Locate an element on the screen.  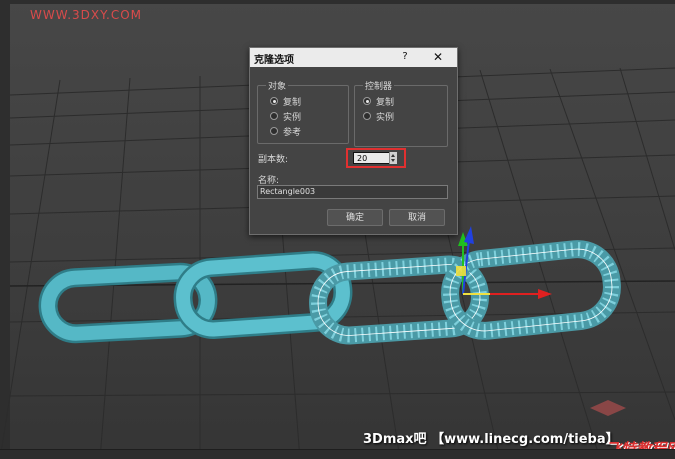
viewcube-icon is located at coordinates (608, 408).